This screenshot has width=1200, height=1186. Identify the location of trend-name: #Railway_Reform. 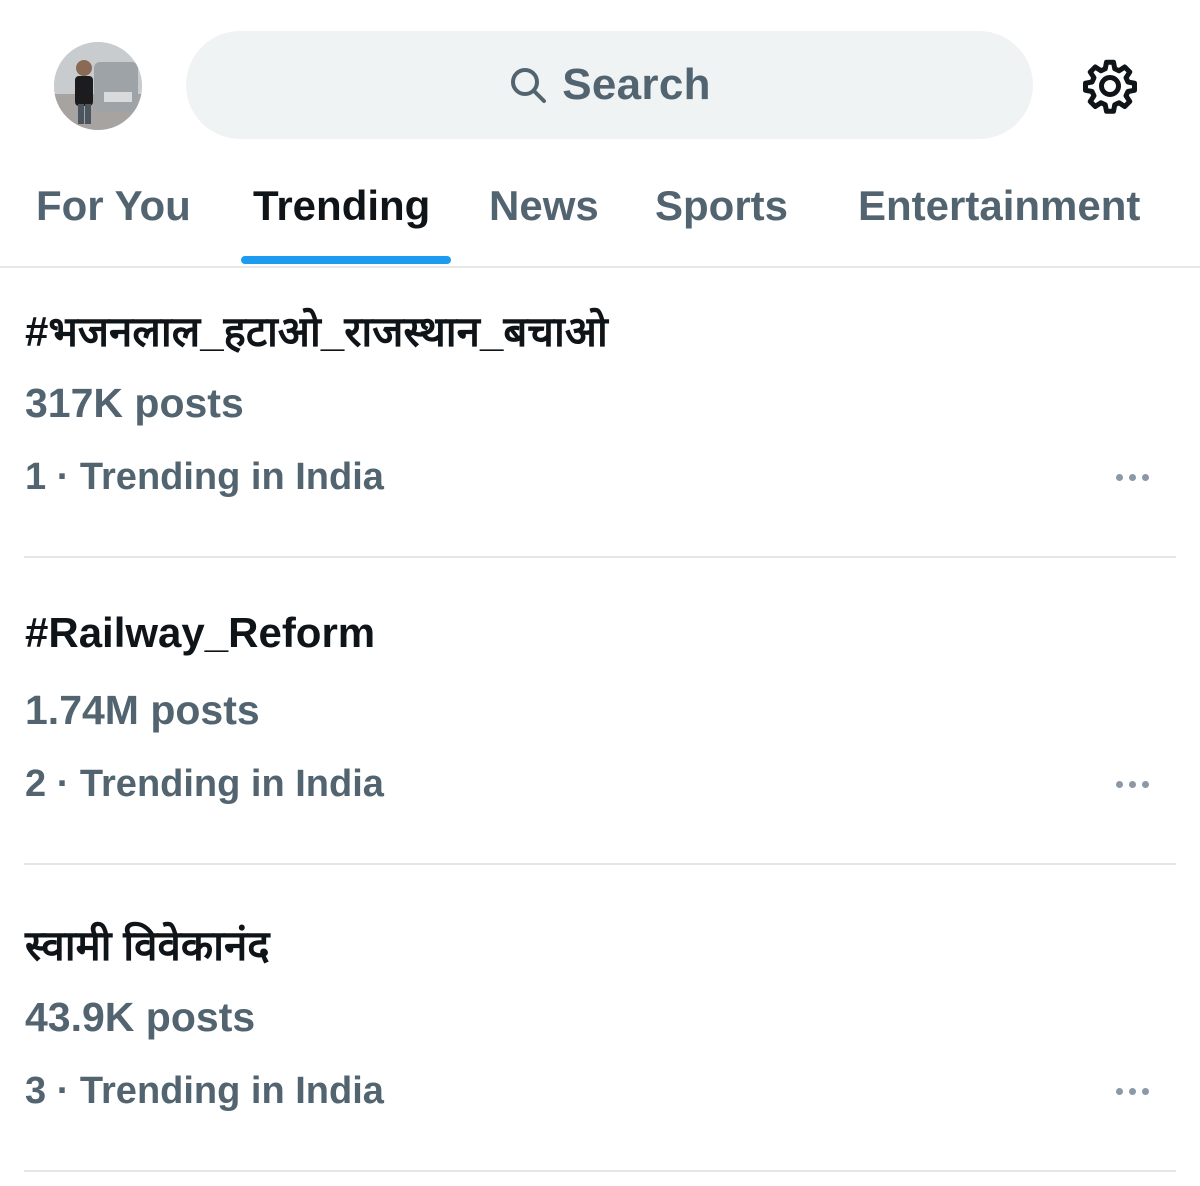
(200, 632).